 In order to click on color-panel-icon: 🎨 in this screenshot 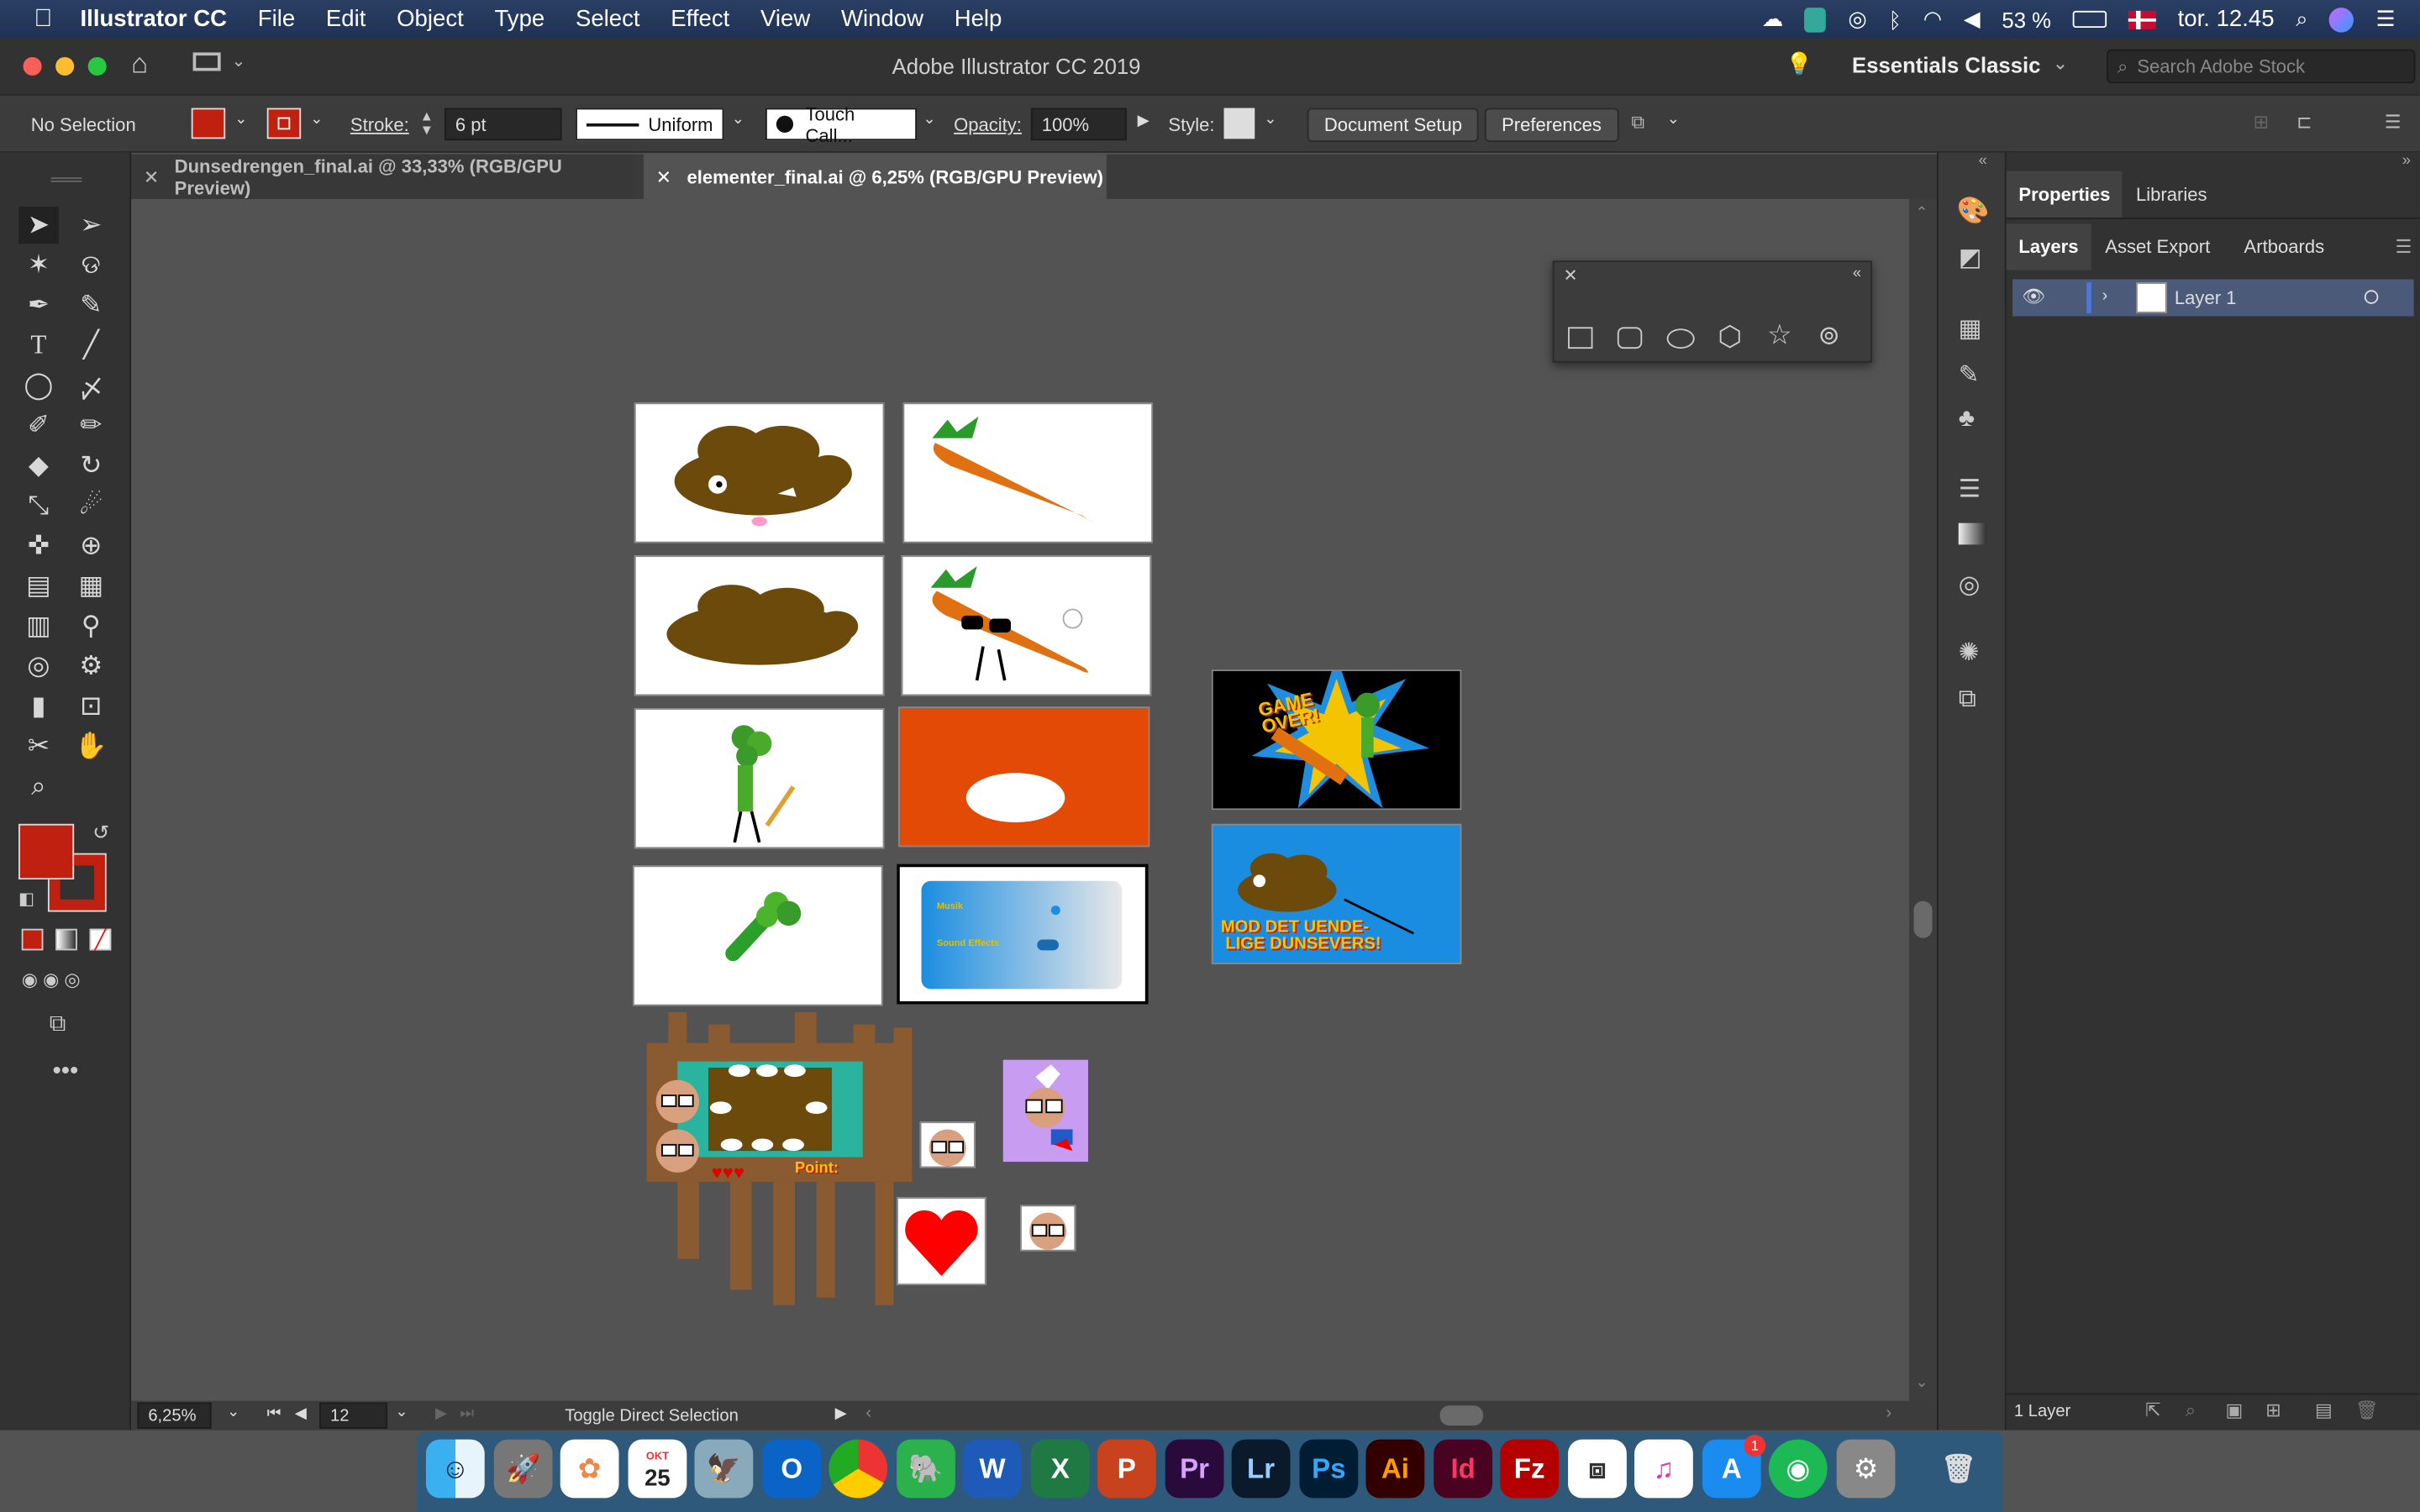, I will do `click(1974, 211)`.